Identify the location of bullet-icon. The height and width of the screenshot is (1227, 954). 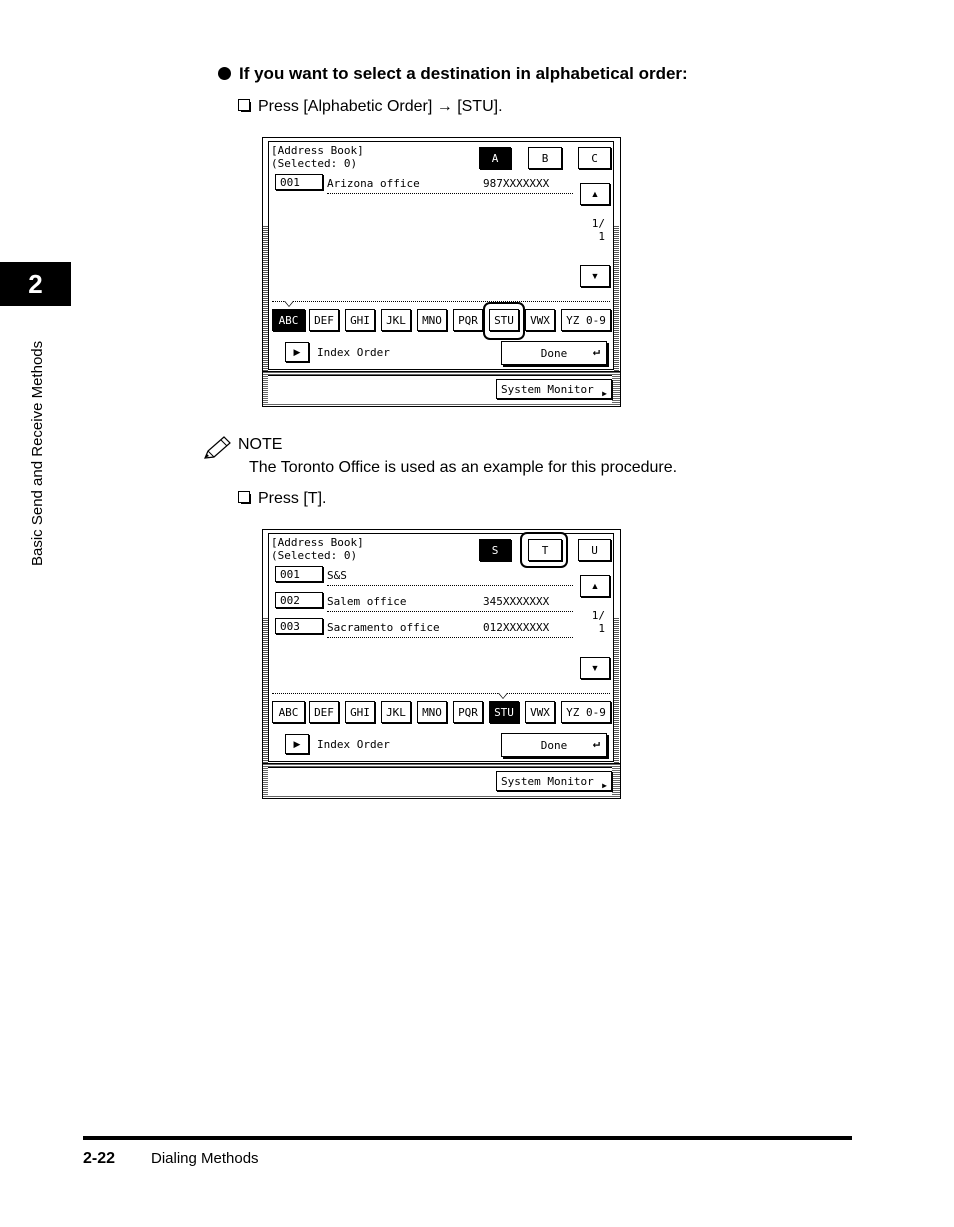
(224, 73).